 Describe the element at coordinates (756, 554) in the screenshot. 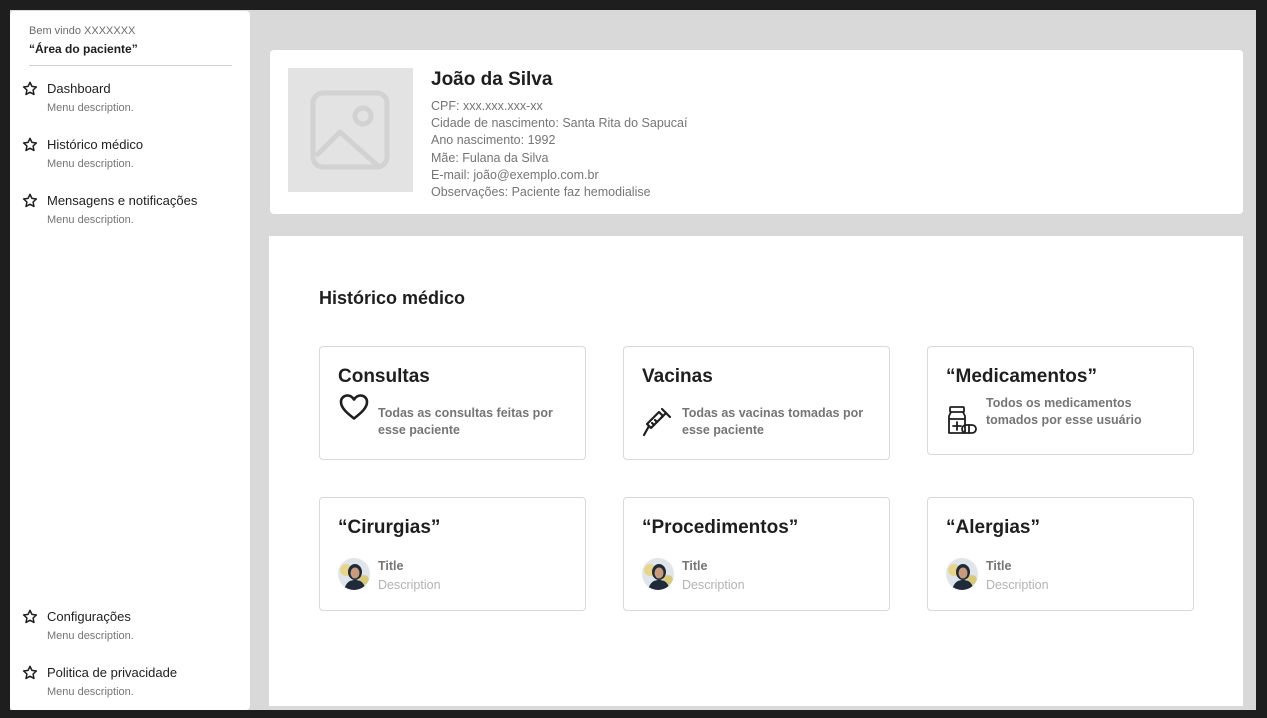

I see `card-procedimentos: “Procedimentos” Title Description` at that location.